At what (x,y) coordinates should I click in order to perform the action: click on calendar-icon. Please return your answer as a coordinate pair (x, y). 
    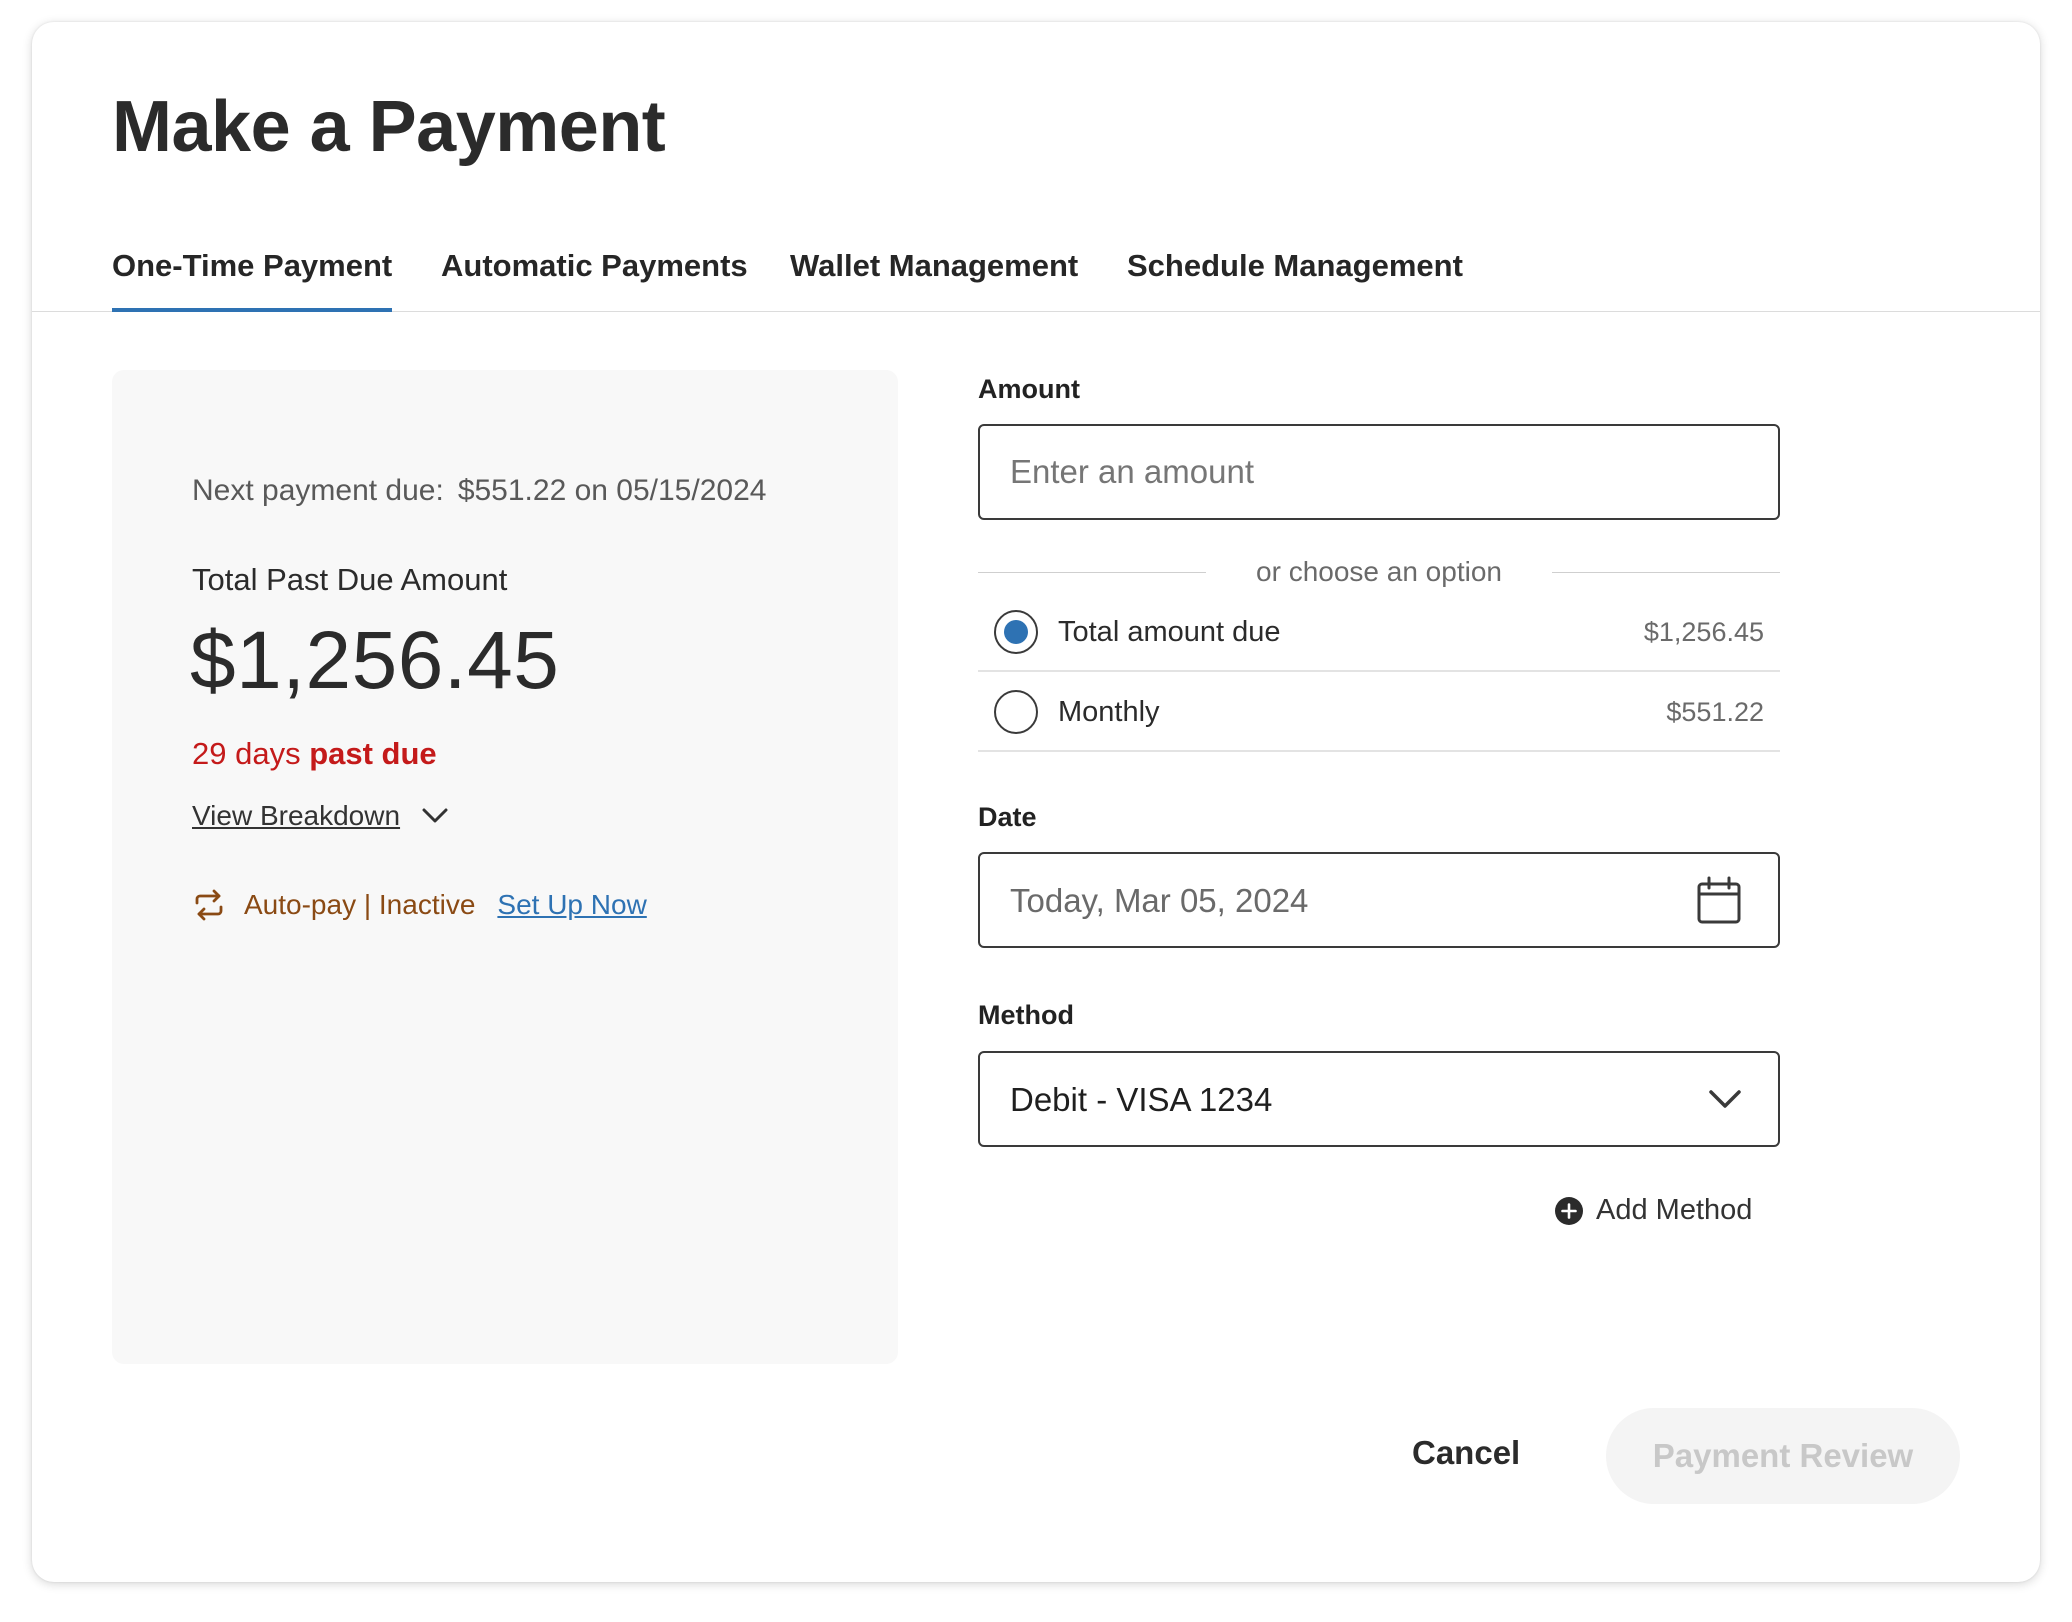
    Looking at the image, I should click on (1719, 901).